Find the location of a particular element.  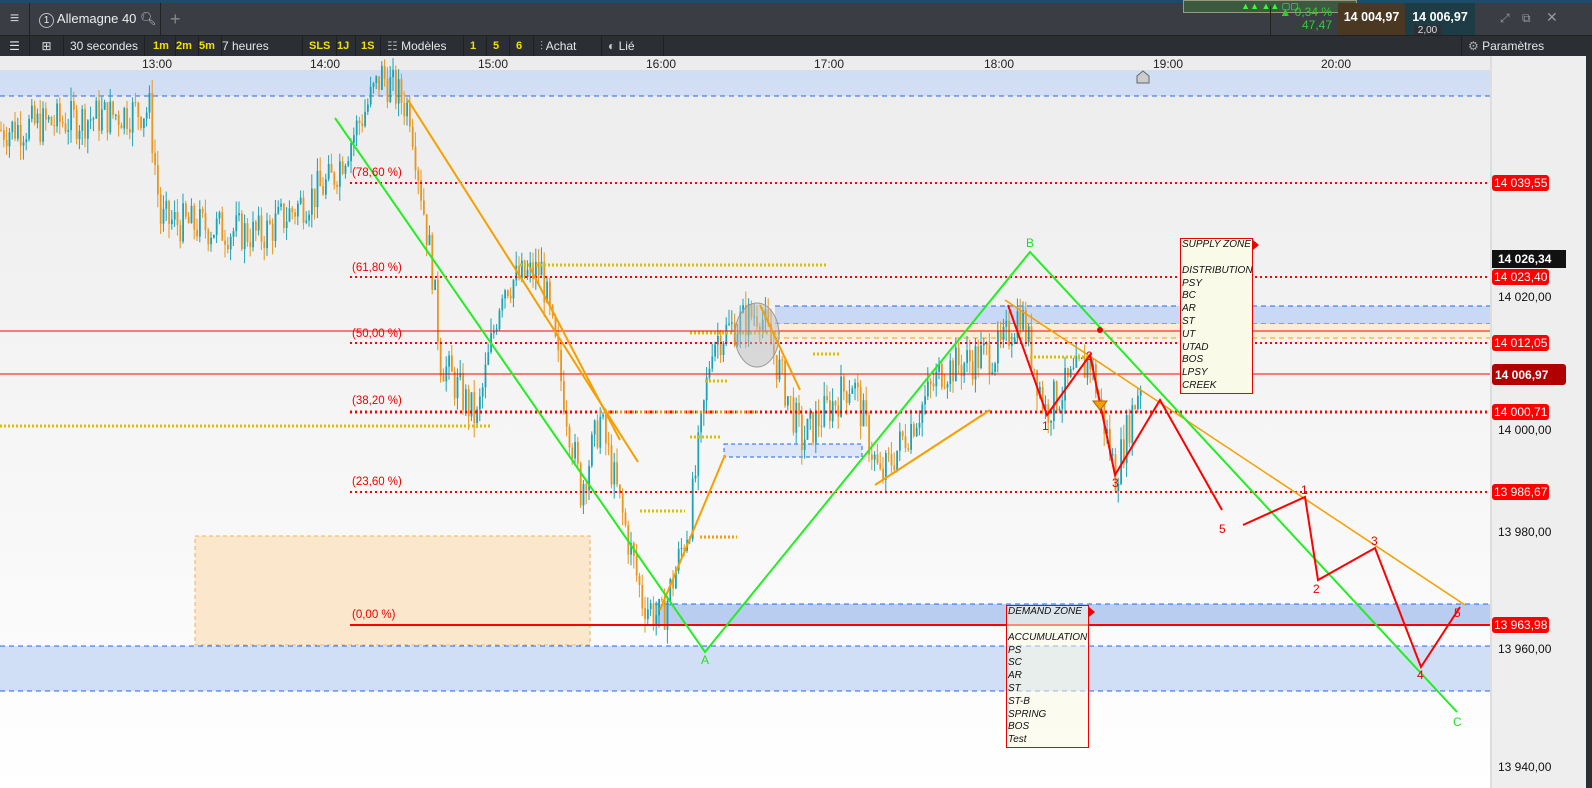

wave-label: 5 is located at coordinates (1222, 529).